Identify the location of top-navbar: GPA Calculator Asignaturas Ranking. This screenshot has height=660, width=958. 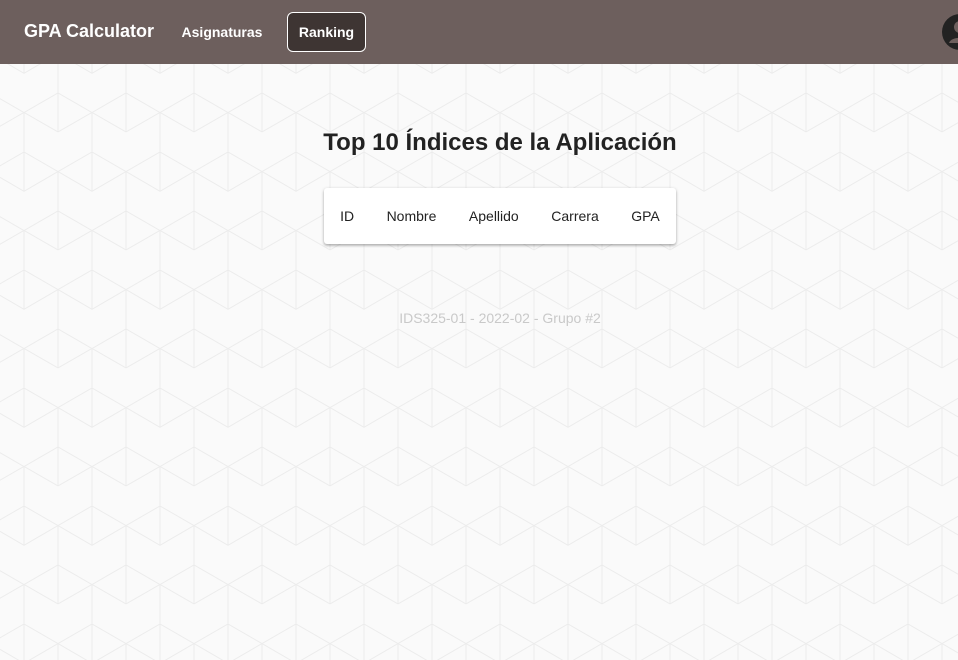
(479, 32).